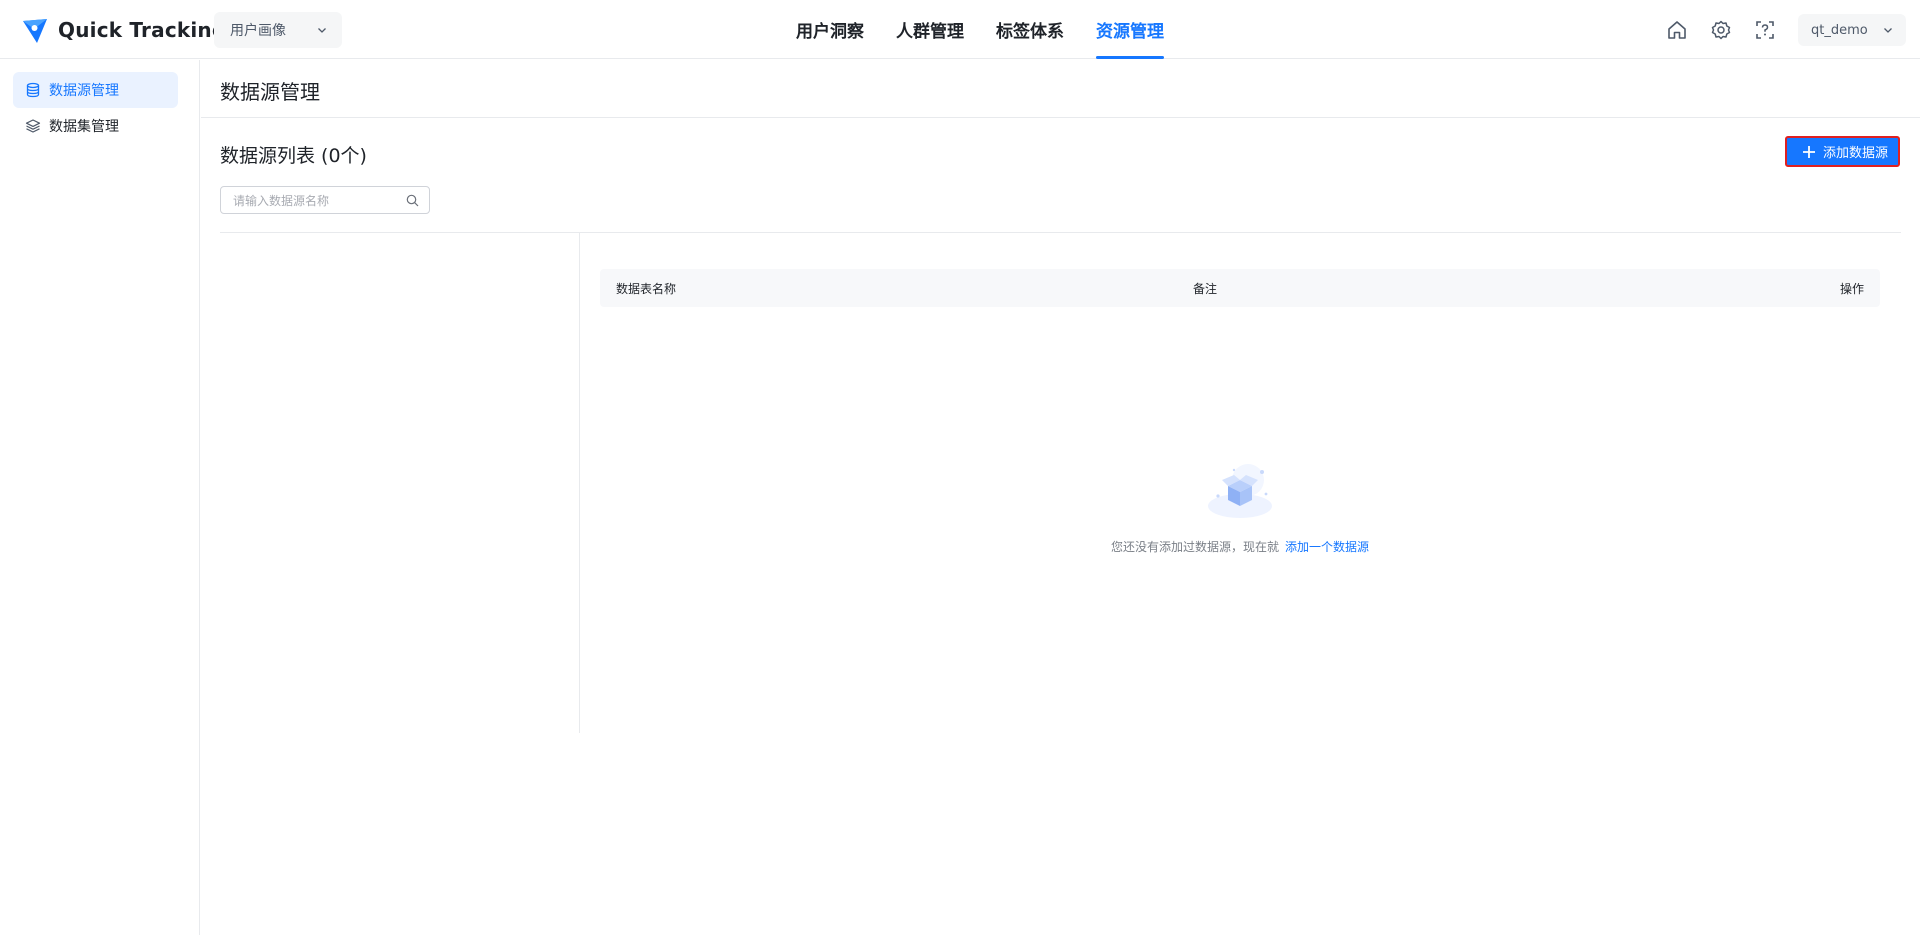 The image size is (1920, 935). Describe the element at coordinates (84, 91) in the screenshot. I see `sidebar-item-label: 数据源管理` at that location.